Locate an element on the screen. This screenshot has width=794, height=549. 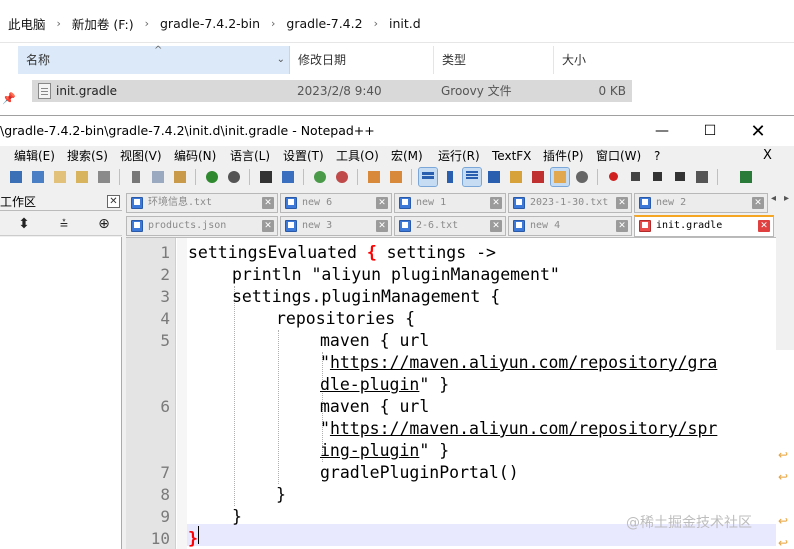
column-header-name: ^ 名称 ⌄ is located at coordinates (154, 59).